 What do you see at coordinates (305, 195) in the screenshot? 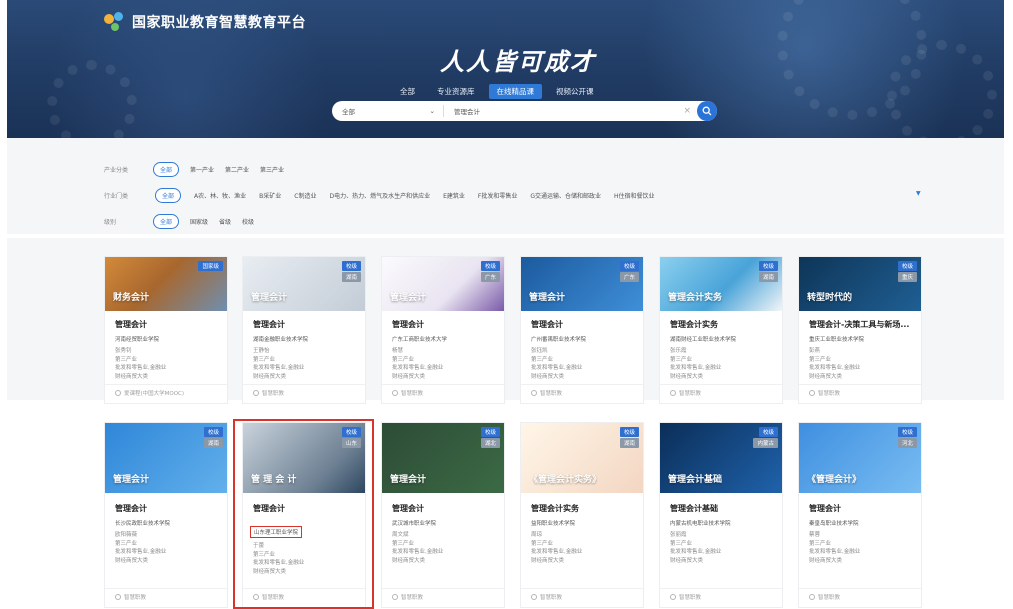
I see `filter-option: C制造业` at bounding box center [305, 195].